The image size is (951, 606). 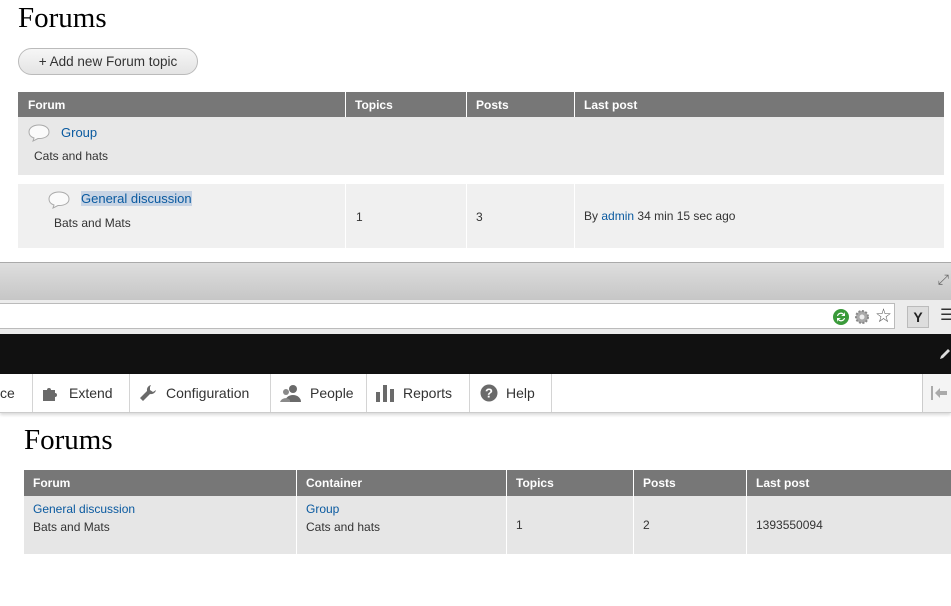 I want to click on table-header: Forum Topics Posts Last post, so click(x=481, y=104).